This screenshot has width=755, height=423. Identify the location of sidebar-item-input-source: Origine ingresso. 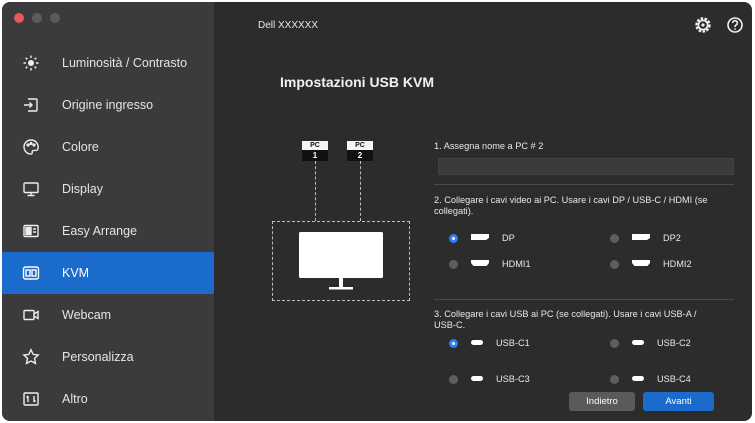
(108, 105).